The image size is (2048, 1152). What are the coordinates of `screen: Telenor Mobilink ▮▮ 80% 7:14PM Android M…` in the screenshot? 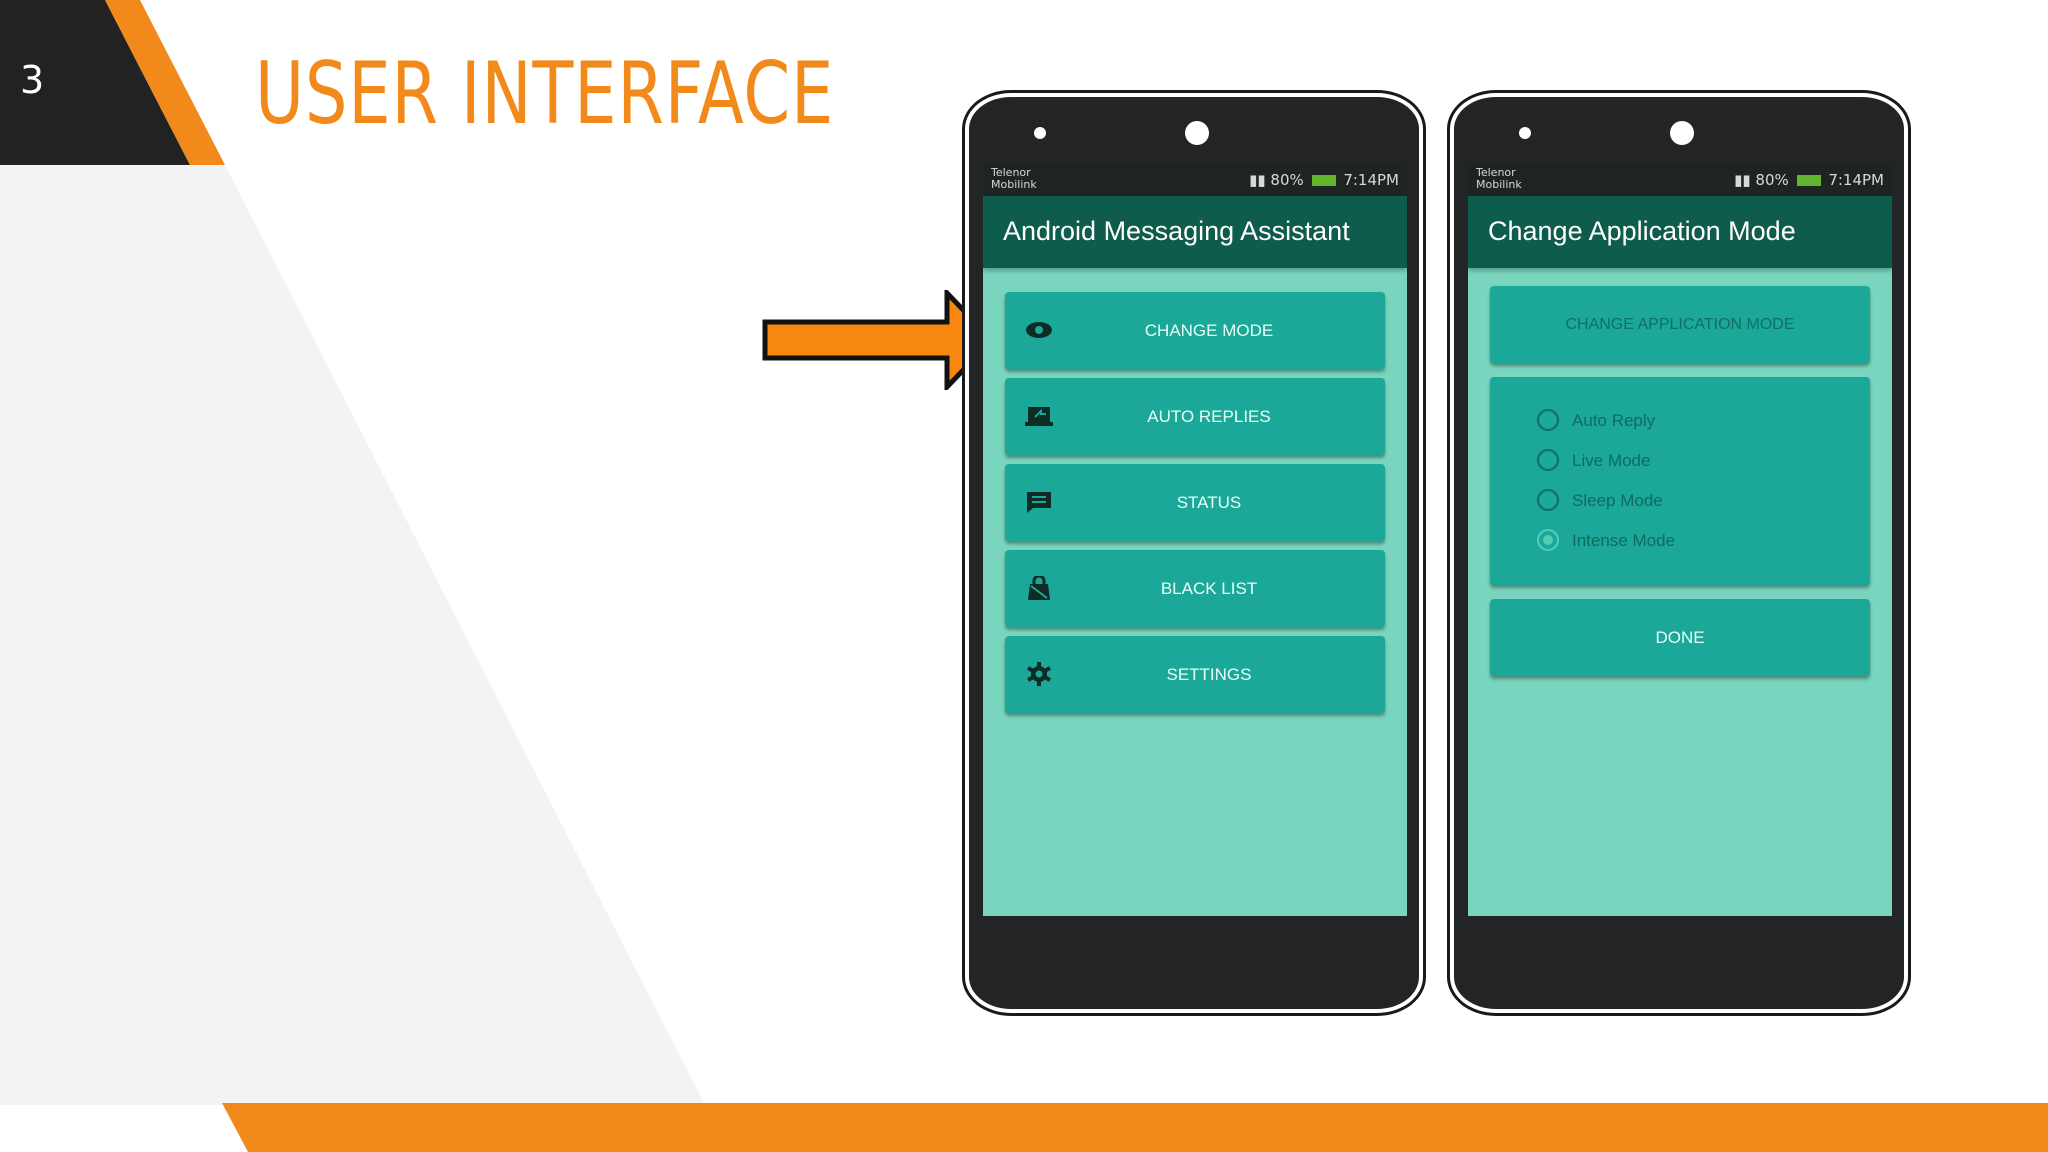 It's located at (1195, 540).